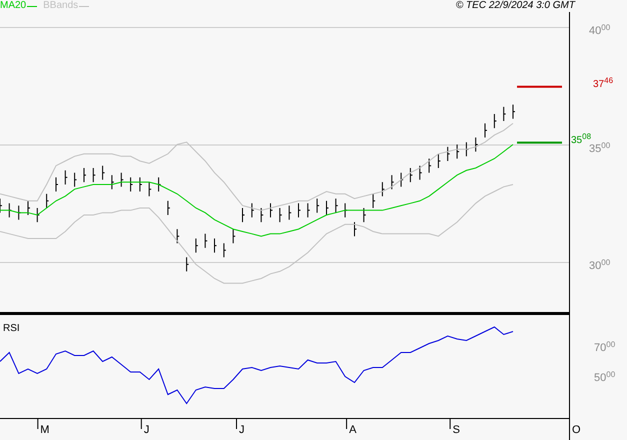 Image resolution: width=627 pixels, height=440 pixels. What do you see at coordinates (456, 430) in the screenshot?
I see `axis-tick-label: S` at bounding box center [456, 430].